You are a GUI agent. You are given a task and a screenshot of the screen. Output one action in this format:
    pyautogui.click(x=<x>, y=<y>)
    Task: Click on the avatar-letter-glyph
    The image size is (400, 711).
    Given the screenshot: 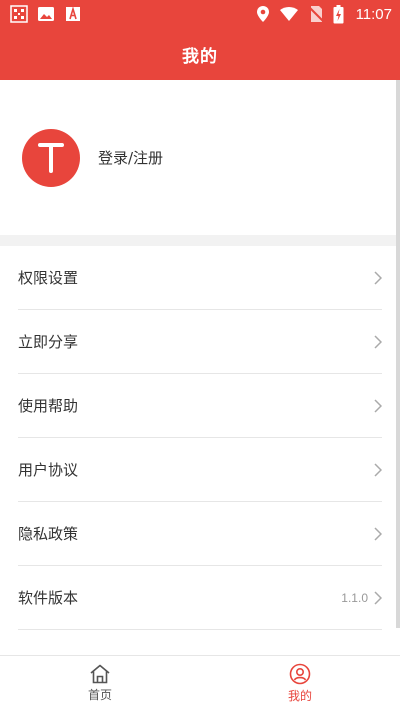 What is the action you would take?
    pyautogui.click(x=51, y=157)
    